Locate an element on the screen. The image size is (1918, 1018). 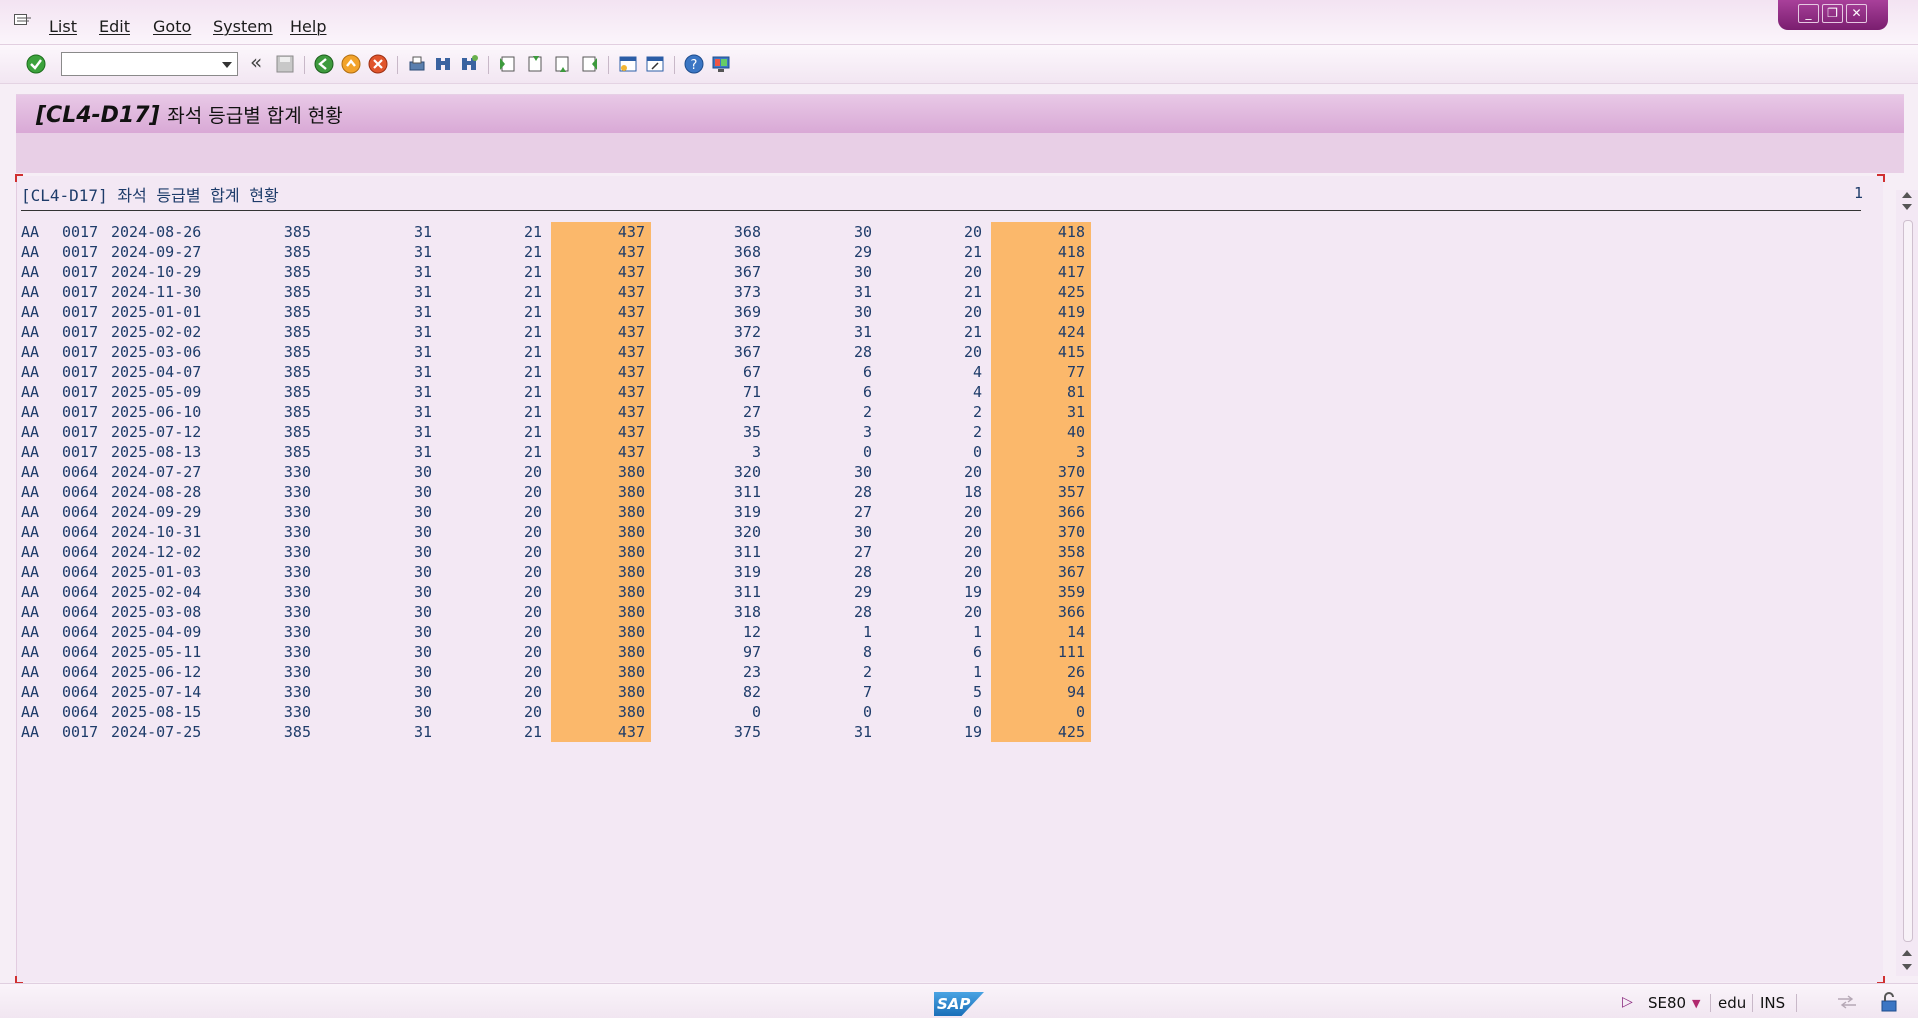
print-icon is located at coordinates (417, 64).